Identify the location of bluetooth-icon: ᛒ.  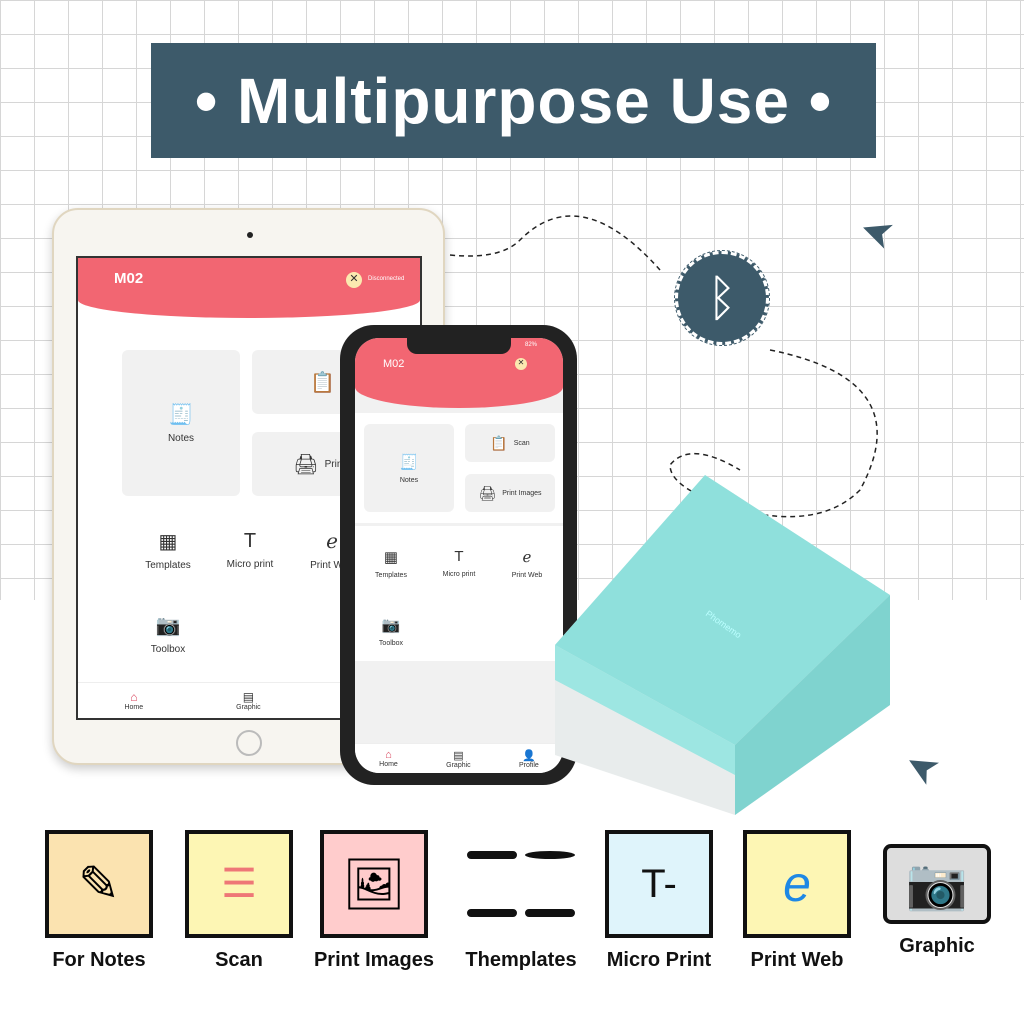
(722, 298).